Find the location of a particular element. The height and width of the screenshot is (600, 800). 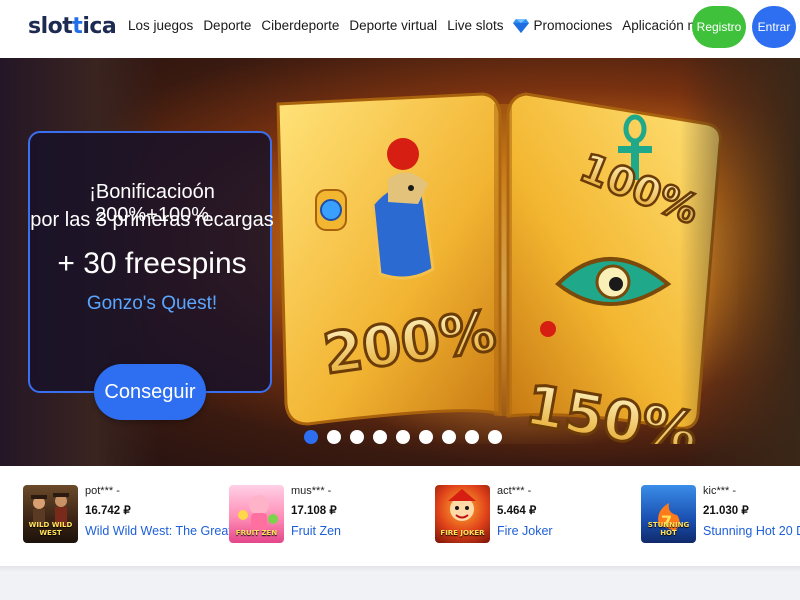

carousel-dots is located at coordinates (407, 437).